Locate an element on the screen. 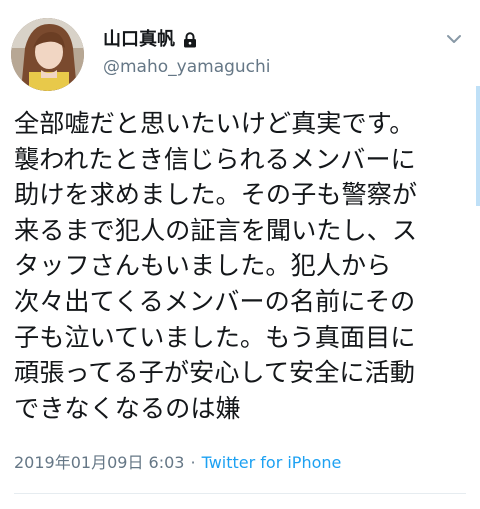 Image resolution: width=480 pixels, height=509 pixels. tweet-line: 次々出てくるメンバーの名前にその is located at coordinates (215, 301).